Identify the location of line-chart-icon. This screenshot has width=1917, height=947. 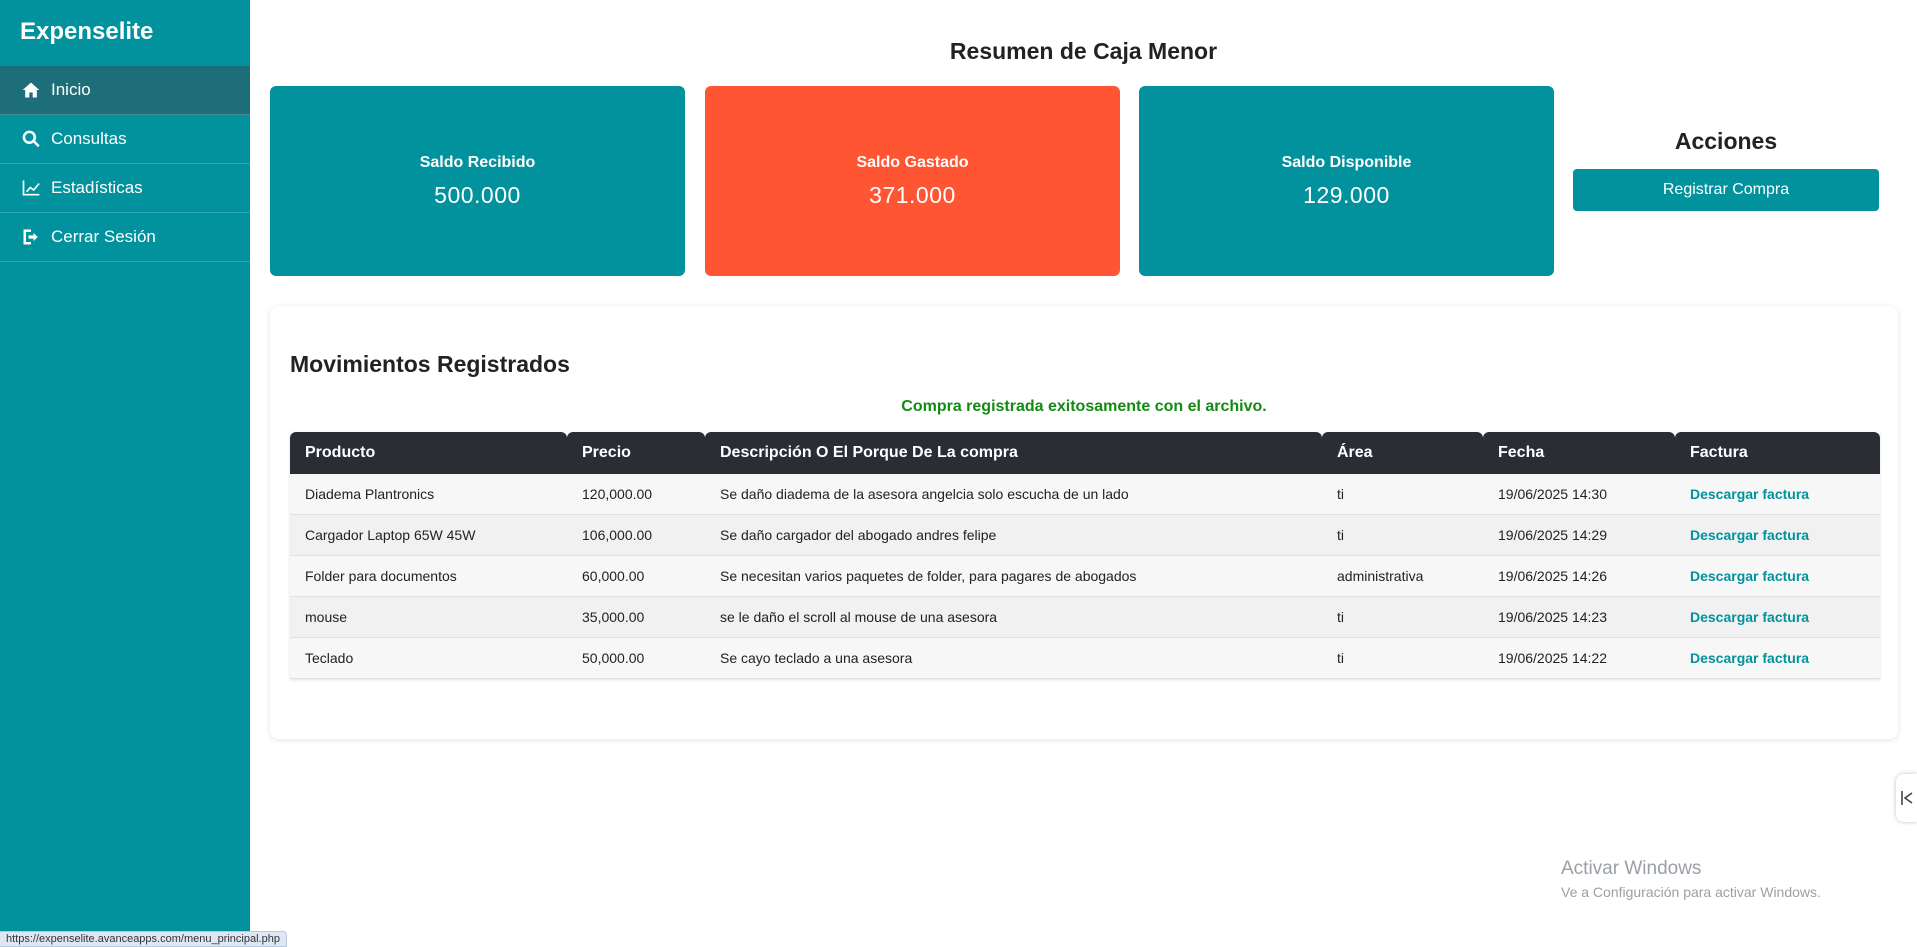
(31, 188).